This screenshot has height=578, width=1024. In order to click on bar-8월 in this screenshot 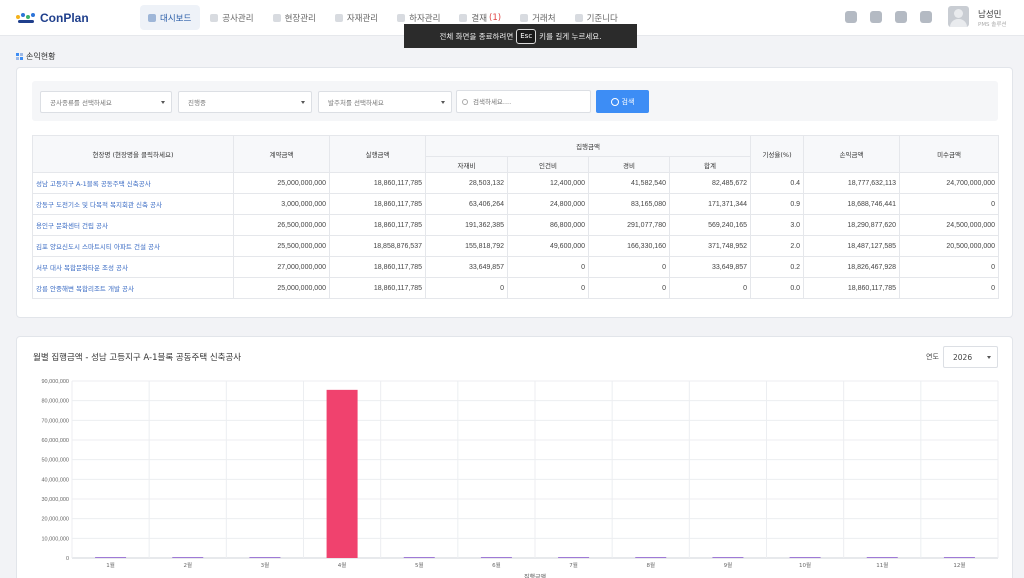, I will do `click(651, 557)`.